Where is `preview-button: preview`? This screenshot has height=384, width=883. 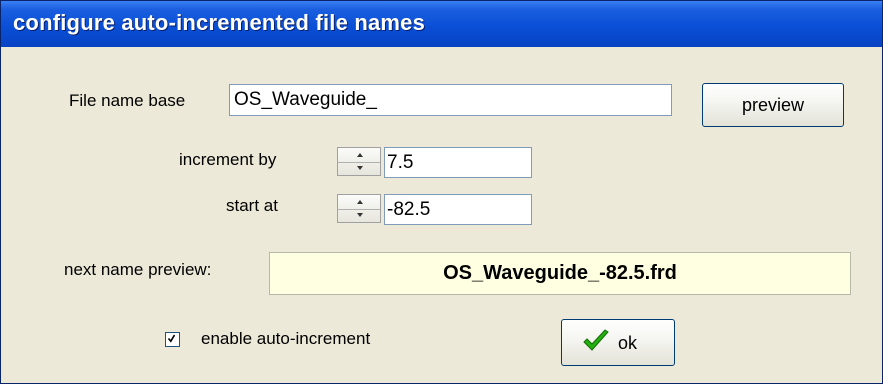
preview-button: preview is located at coordinates (773, 105).